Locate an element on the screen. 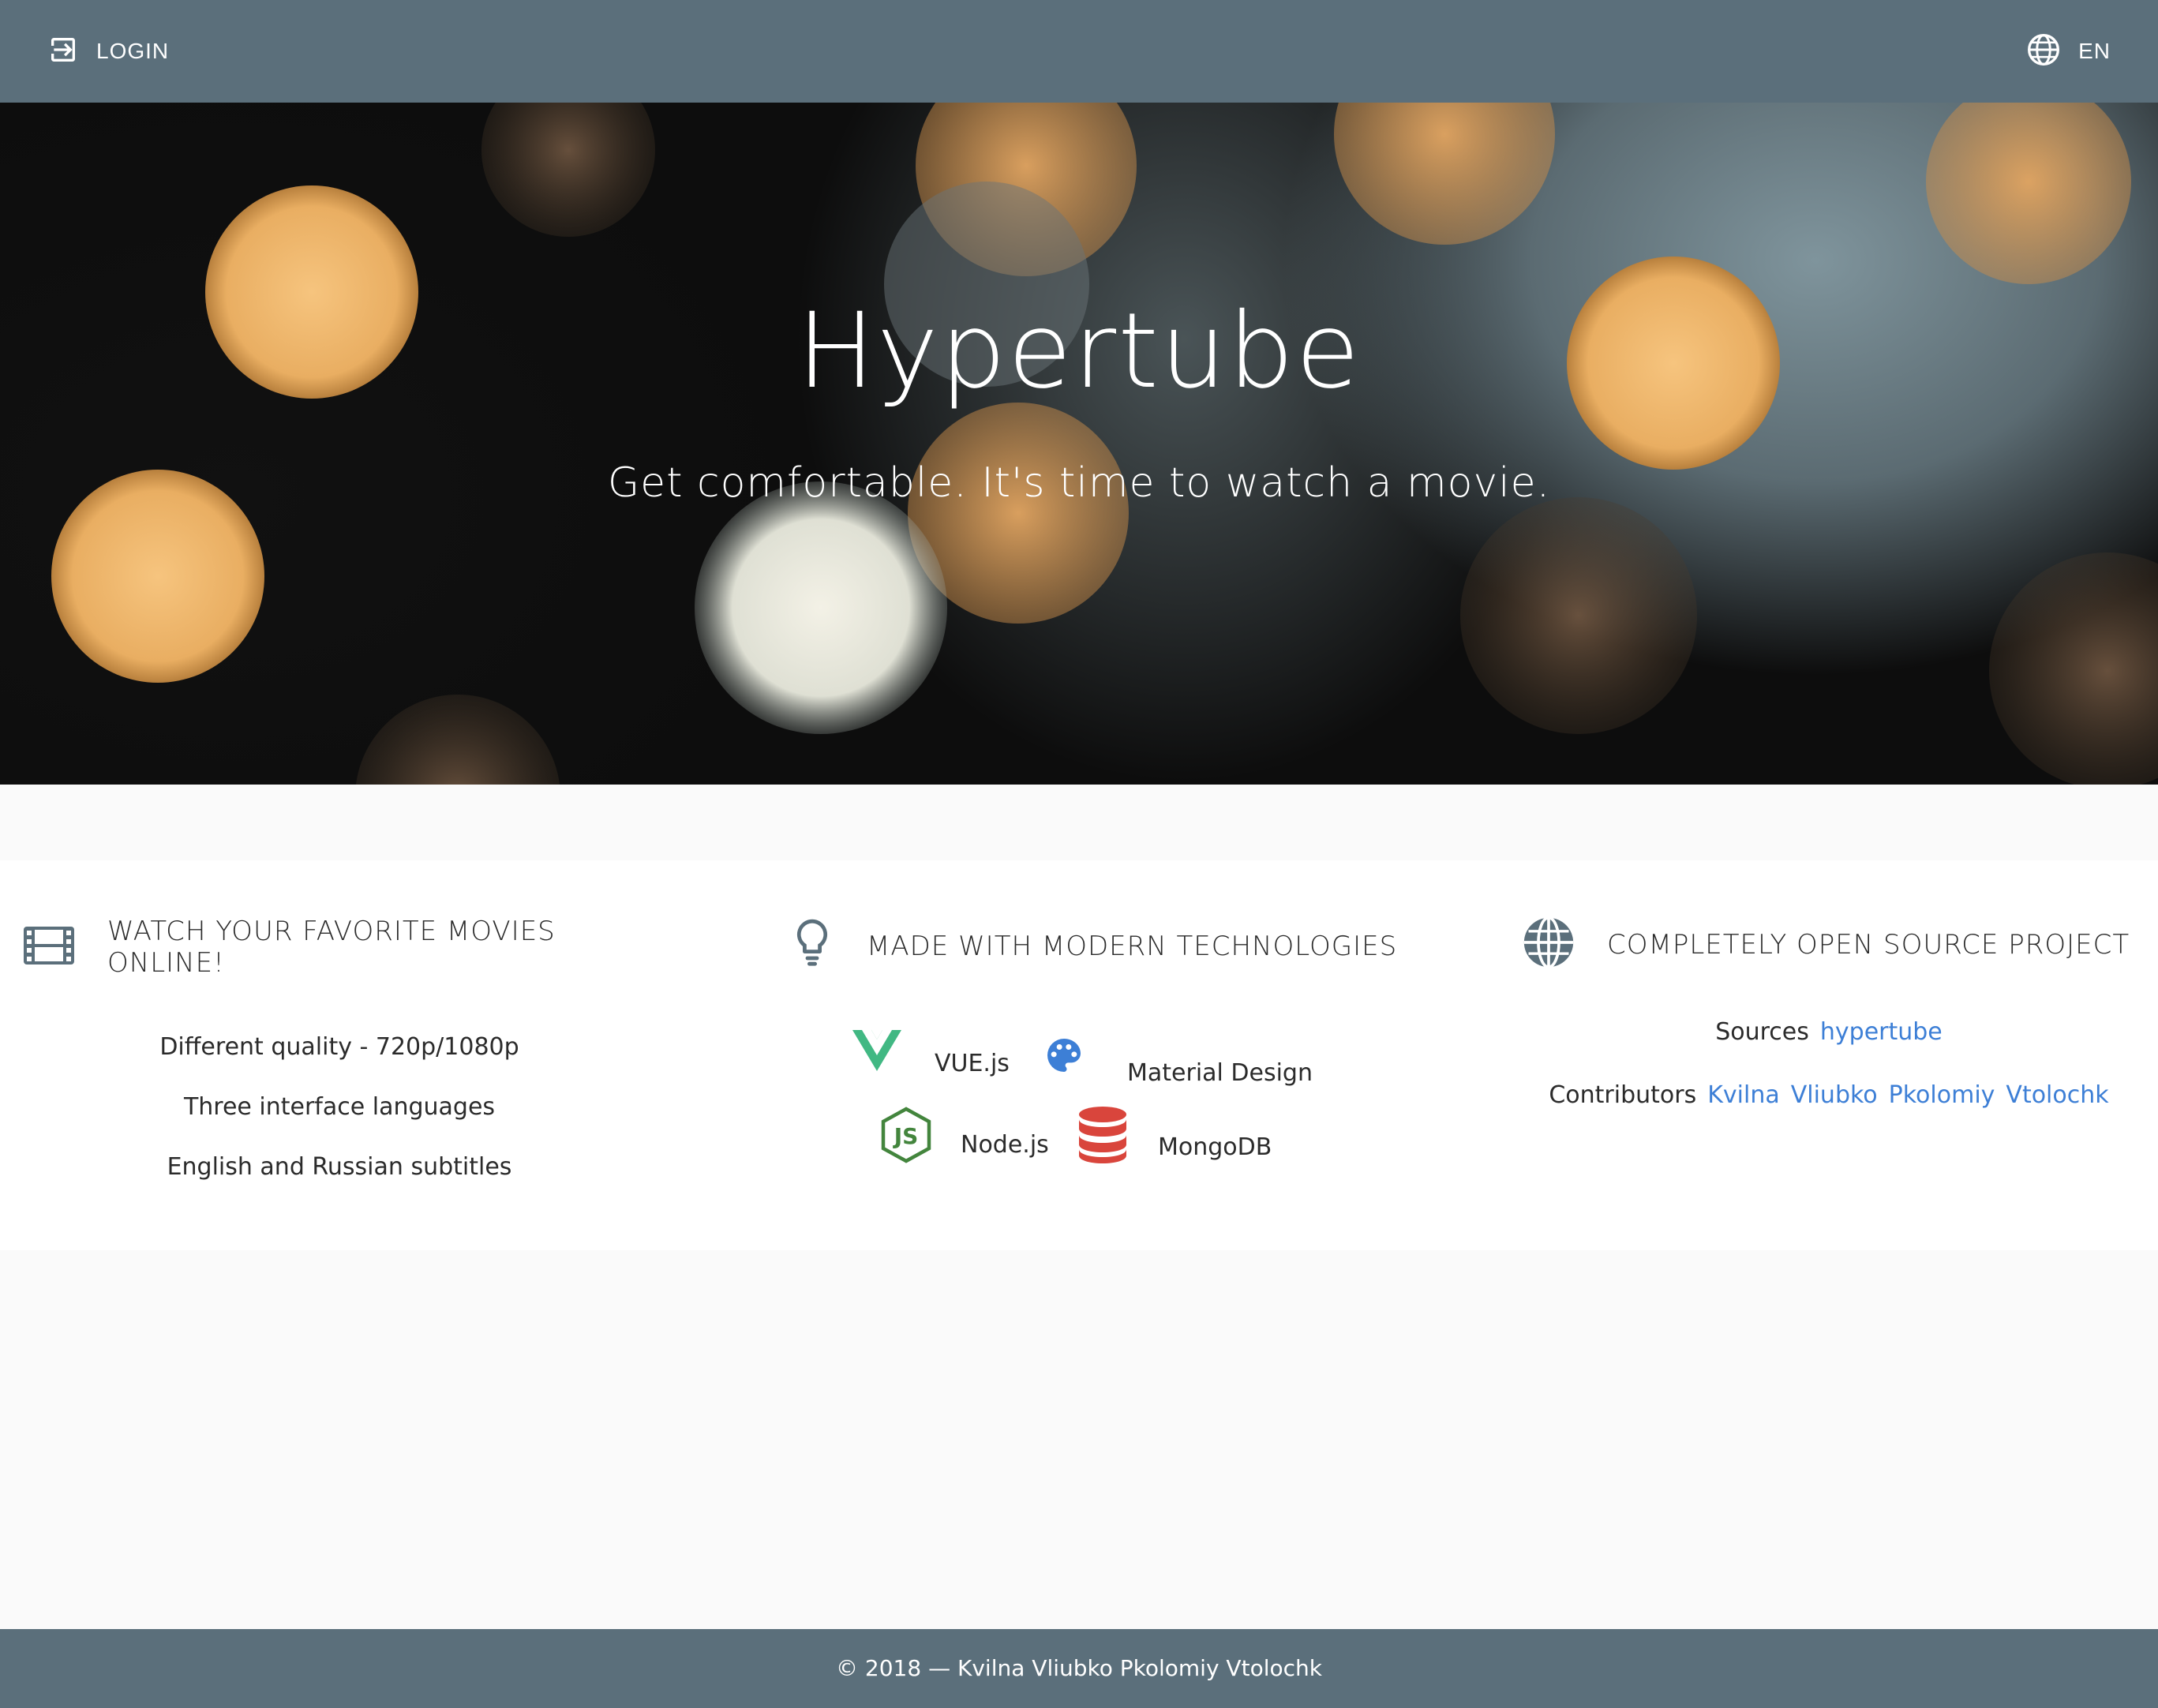 Image resolution: width=2158 pixels, height=1708 pixels. contributor-link: Kvilna is located at coordinates (1743, 1095).